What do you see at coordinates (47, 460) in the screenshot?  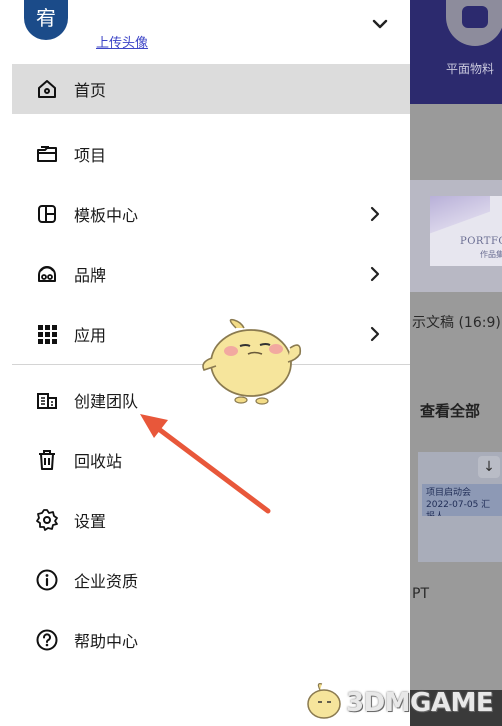 I see `trash-icon` at bounding box center [47, 460].